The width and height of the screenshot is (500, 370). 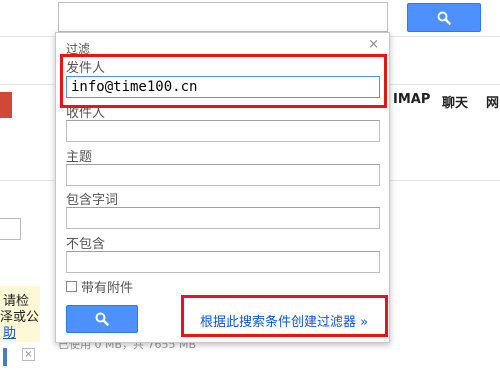 I want to click on subject-label: 主题, so click(x=79, y=157).